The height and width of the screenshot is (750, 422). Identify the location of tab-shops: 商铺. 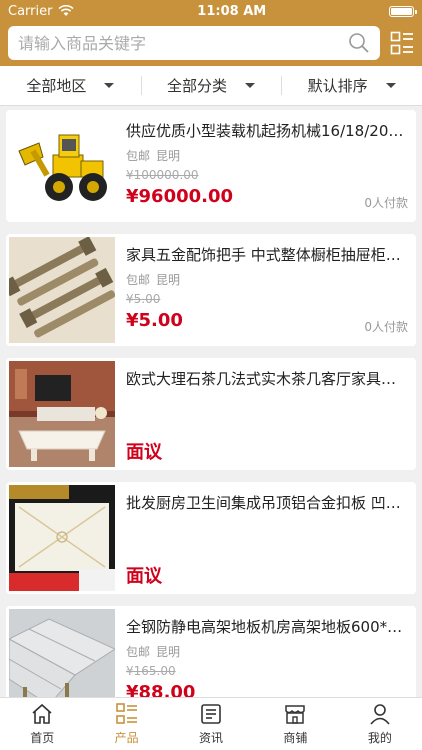
(295, 724).